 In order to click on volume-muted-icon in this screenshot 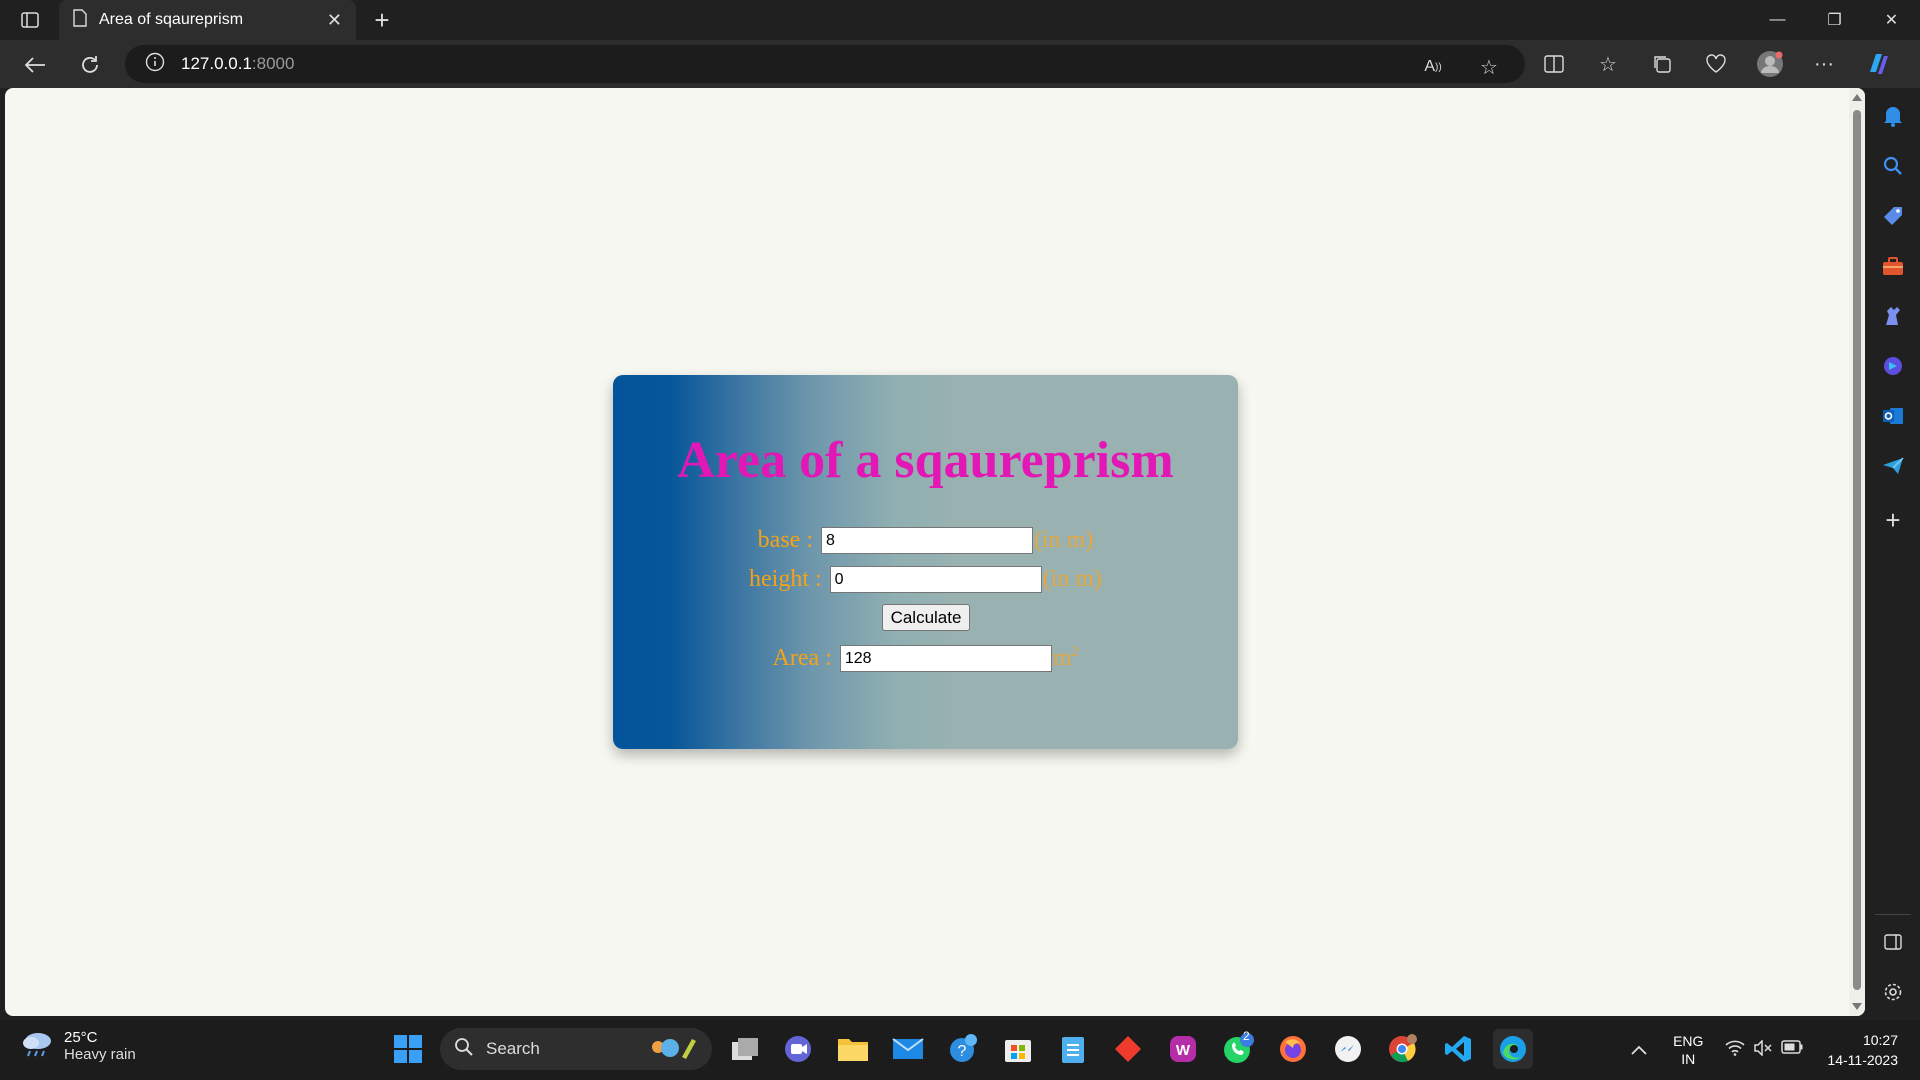, I will do `click(1763, 1049)`.